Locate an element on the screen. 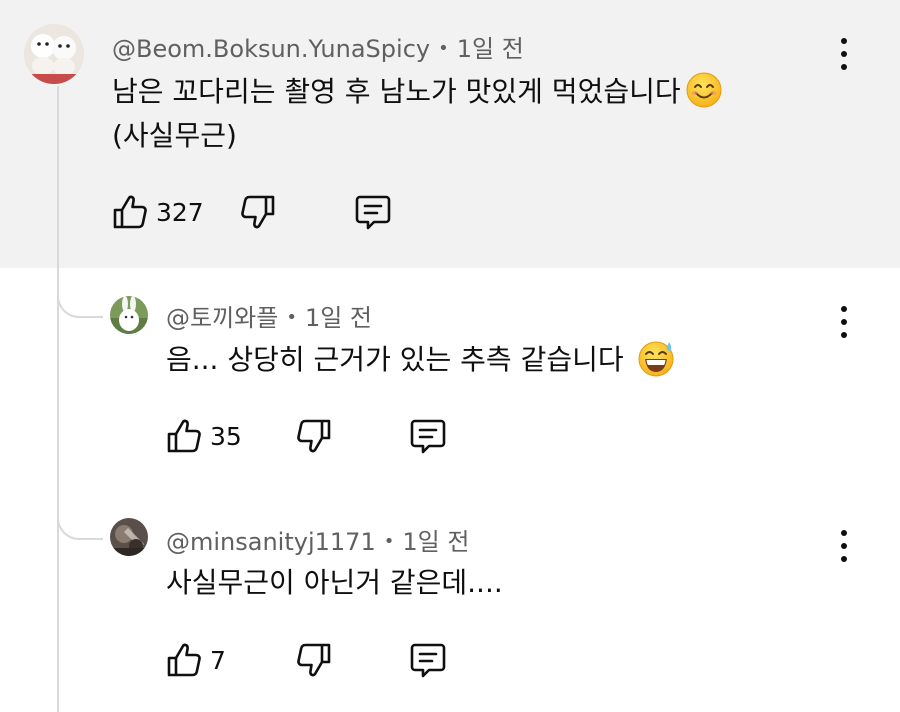 The height and width of the screenshot is (712, 900). thread-line is located at coordinates (58, 399).